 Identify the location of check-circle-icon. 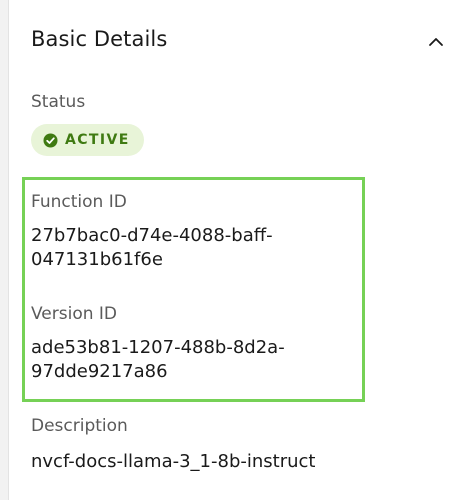
(50, 140).